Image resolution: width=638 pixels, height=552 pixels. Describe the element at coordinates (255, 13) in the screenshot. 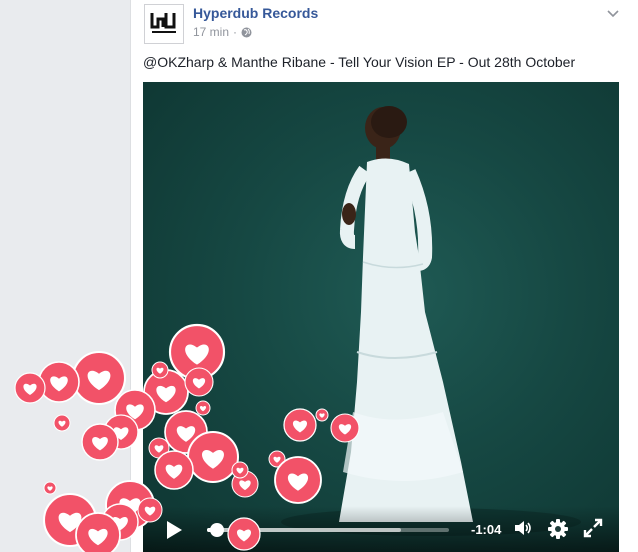

I see `page-name-link: Hyperdub Records` at that location.